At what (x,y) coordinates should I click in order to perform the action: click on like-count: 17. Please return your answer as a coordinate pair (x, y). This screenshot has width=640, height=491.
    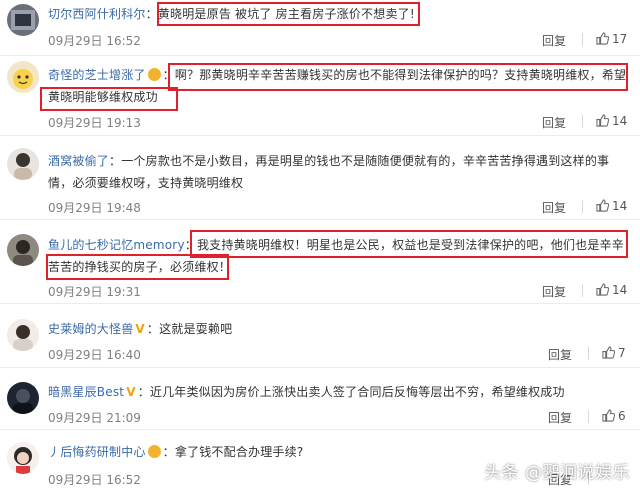
    Looking at the image, I should click on (620, 39).